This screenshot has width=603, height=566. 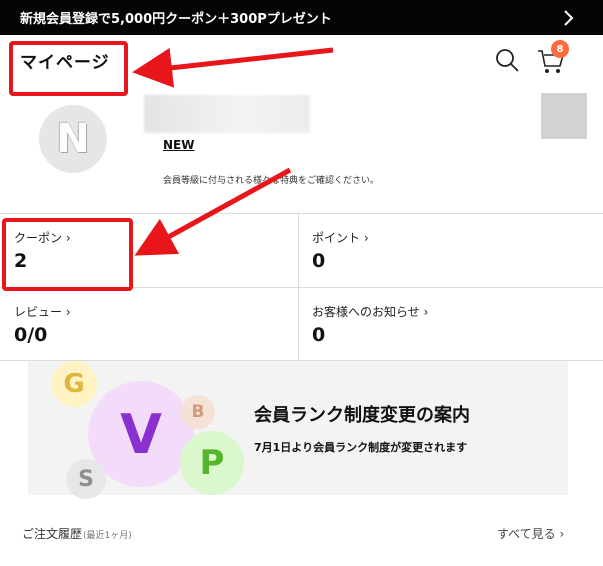 What do you see at coordinates (65, 63) in the screenshot?
I see `page-title: マイページ` at bounding box center [65, 63].